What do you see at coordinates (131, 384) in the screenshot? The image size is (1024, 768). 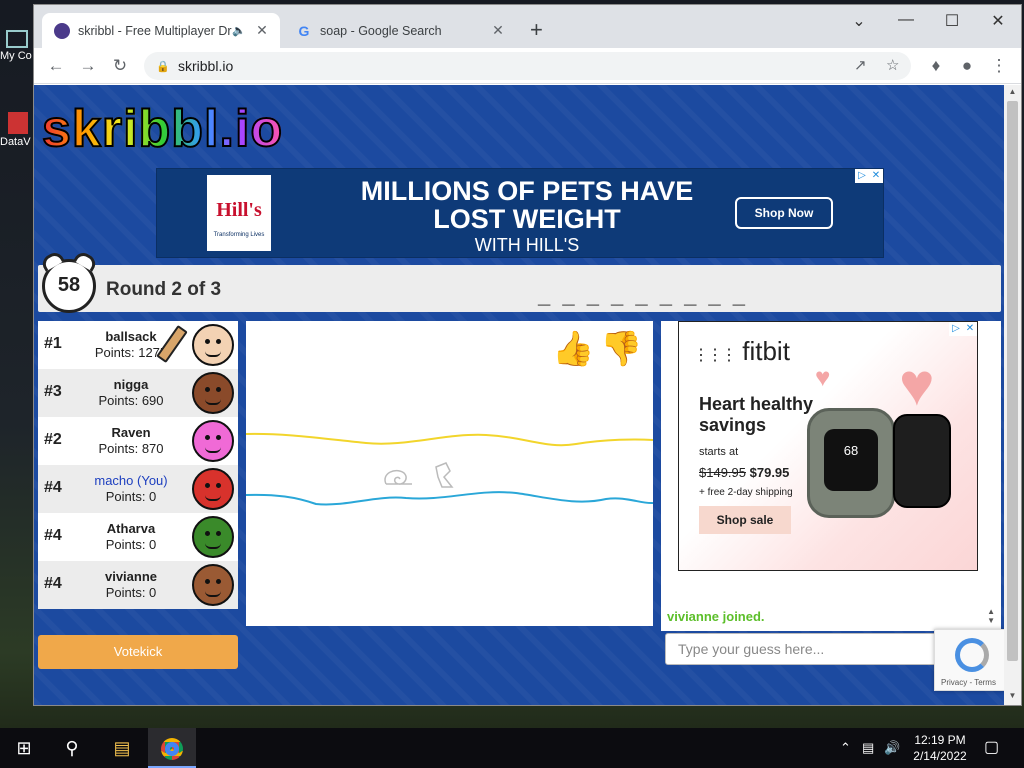 I see `player-name: nigga` at bounding box center [131, 384].